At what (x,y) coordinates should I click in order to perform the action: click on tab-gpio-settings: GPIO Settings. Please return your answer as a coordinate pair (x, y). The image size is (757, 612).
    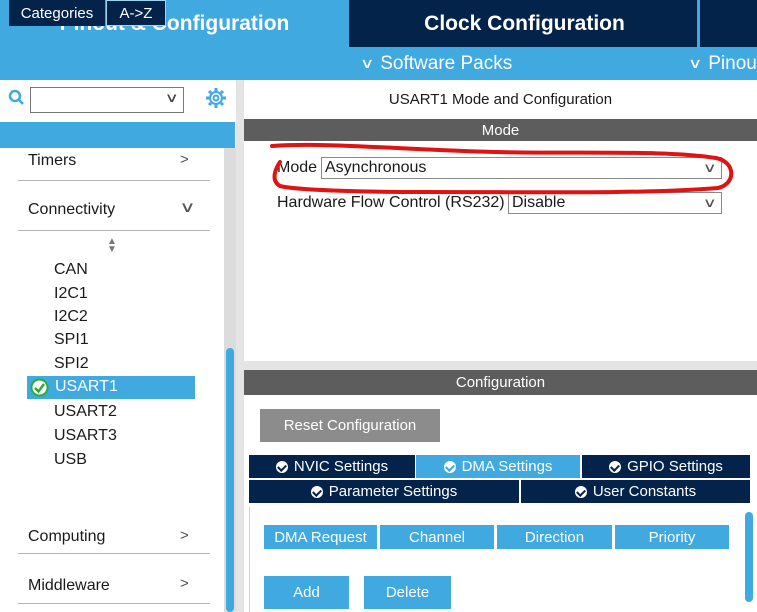
    Looking at the image, I should click on (666, 466).